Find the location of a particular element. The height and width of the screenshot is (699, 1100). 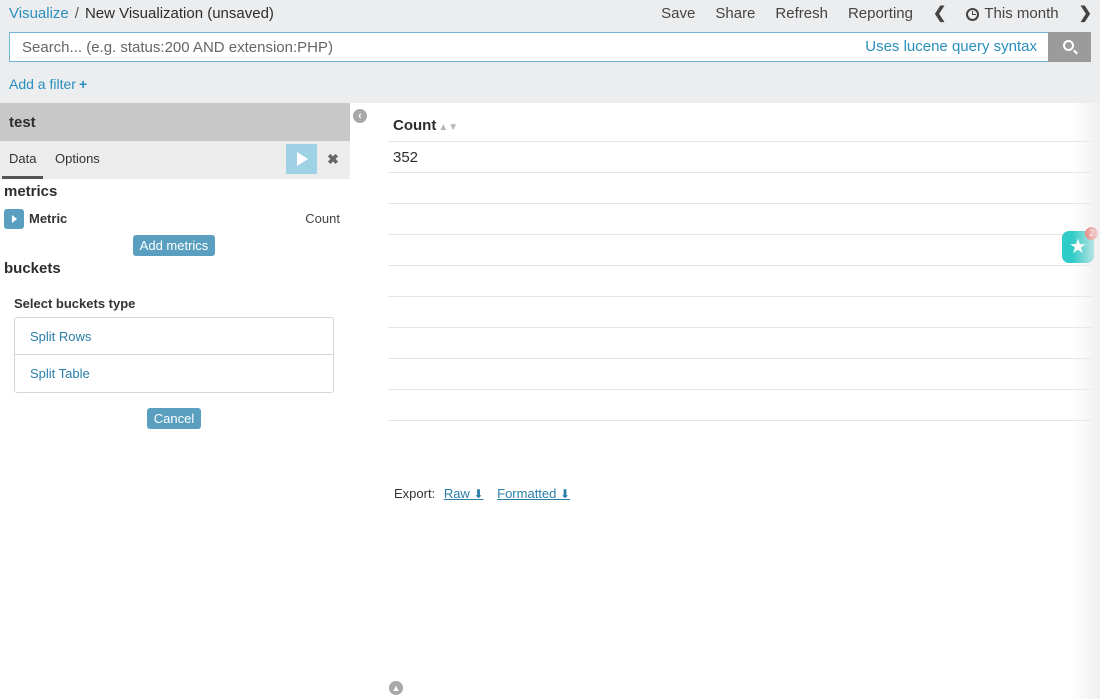

export-raw-label: Raw is located at coordinates (456, 493).